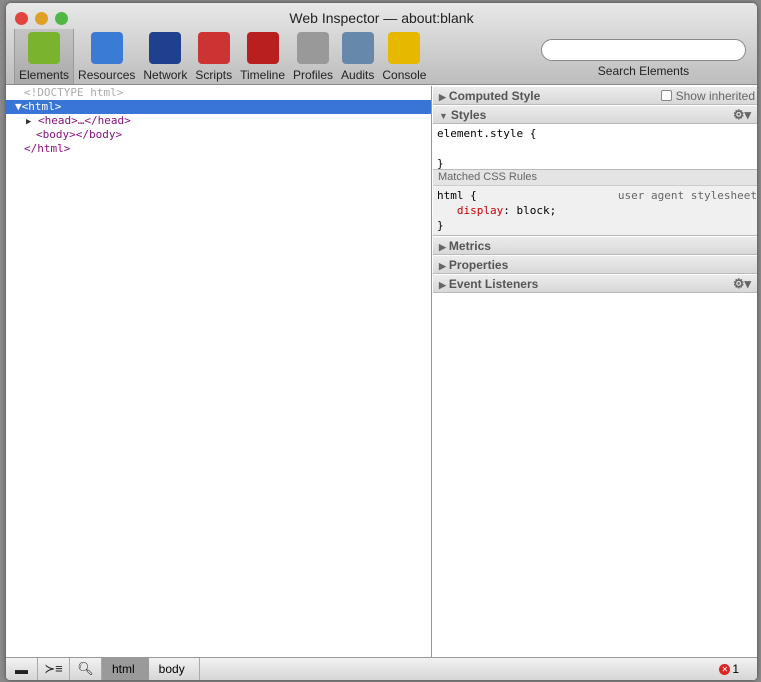 The height and width of the screenshot is (682, 761). Describe the element at coordinates (218, 149) in the screenshot. I see `html-close-node: </html>` at that location.